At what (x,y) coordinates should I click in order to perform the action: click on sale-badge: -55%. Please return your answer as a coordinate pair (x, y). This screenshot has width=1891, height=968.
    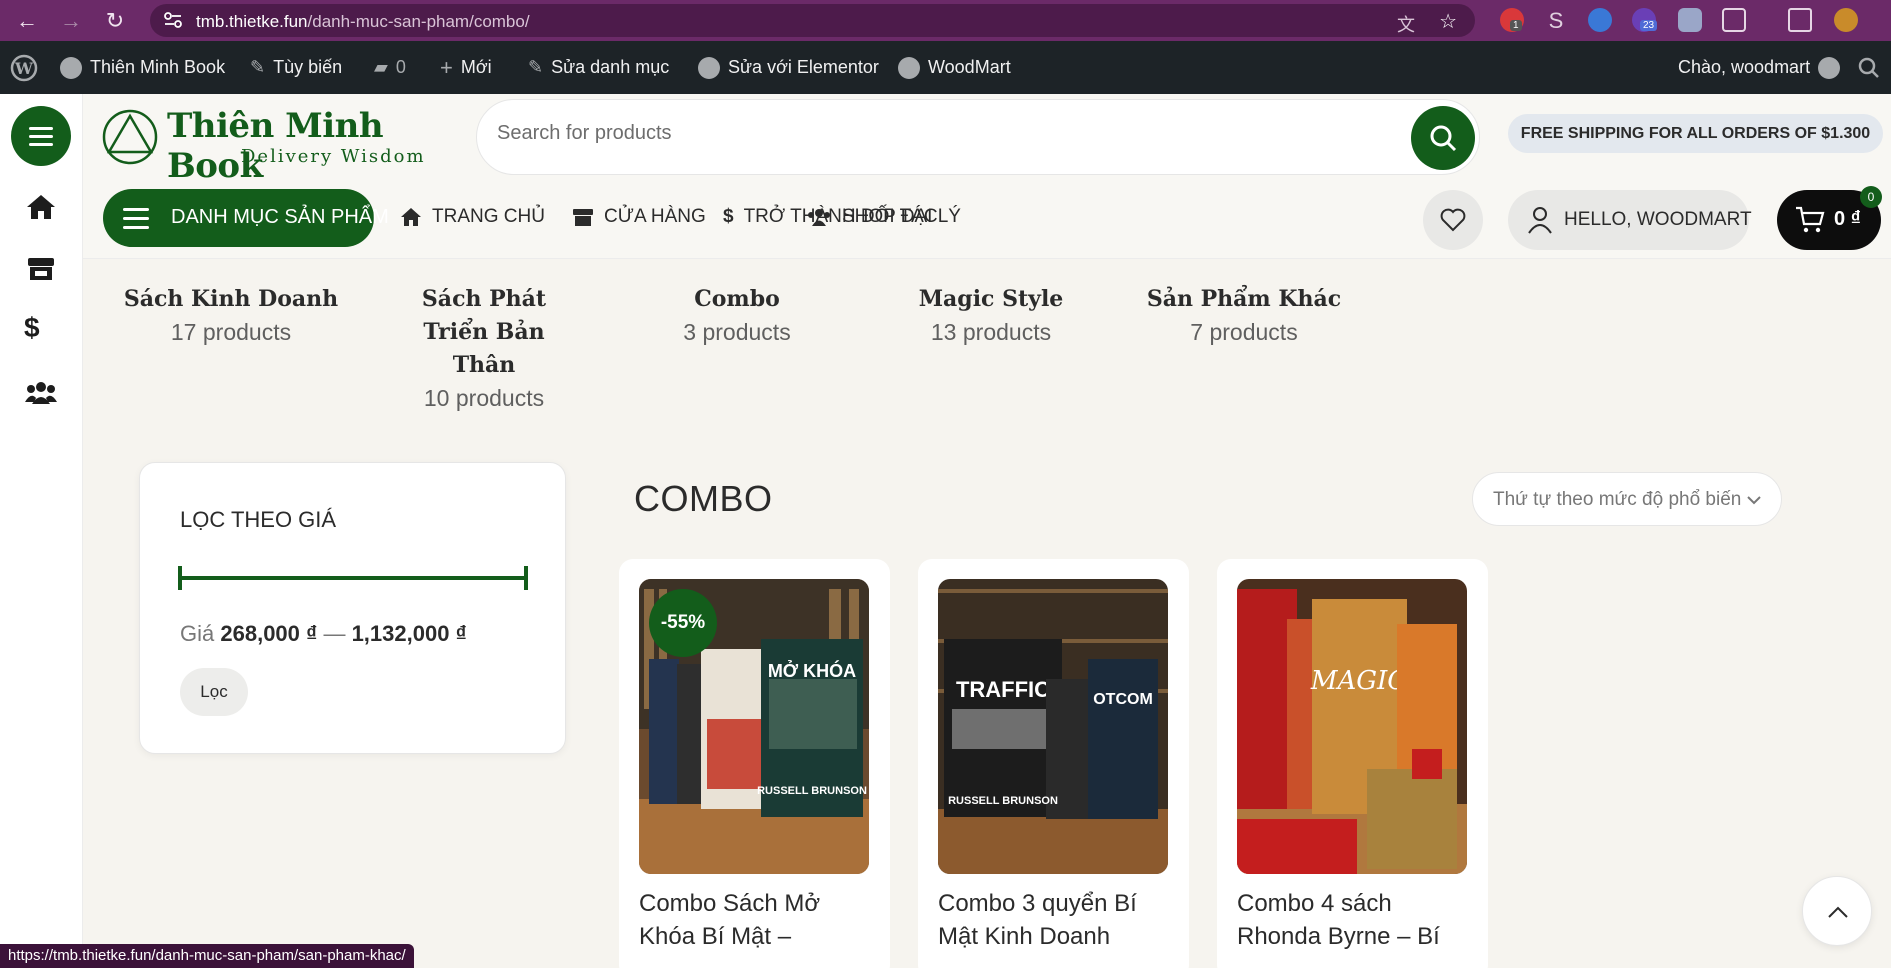
    Looking at the image, I should click on (683, 623).